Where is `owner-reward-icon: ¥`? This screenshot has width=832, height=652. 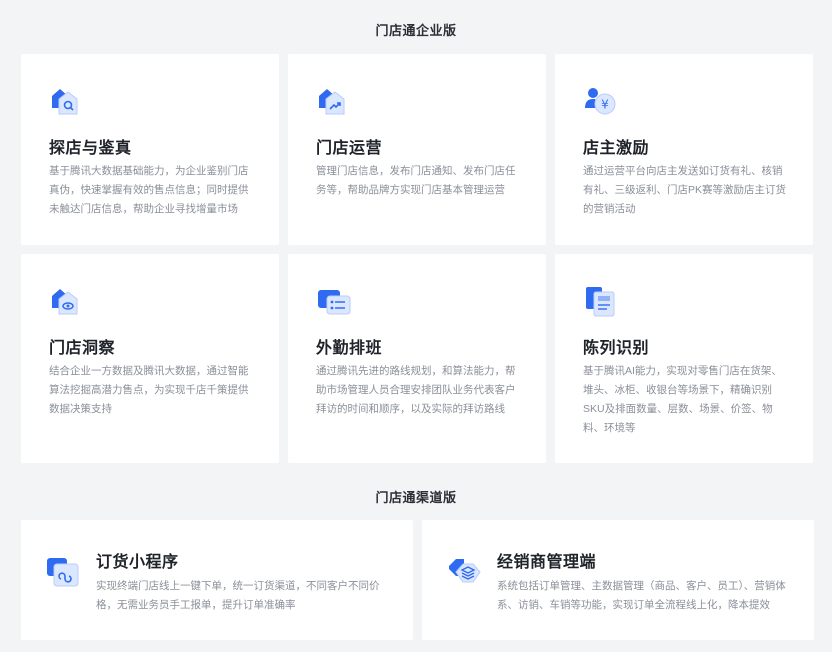 owner-reward-icon: ¥ is located at coordinates (601, 102).